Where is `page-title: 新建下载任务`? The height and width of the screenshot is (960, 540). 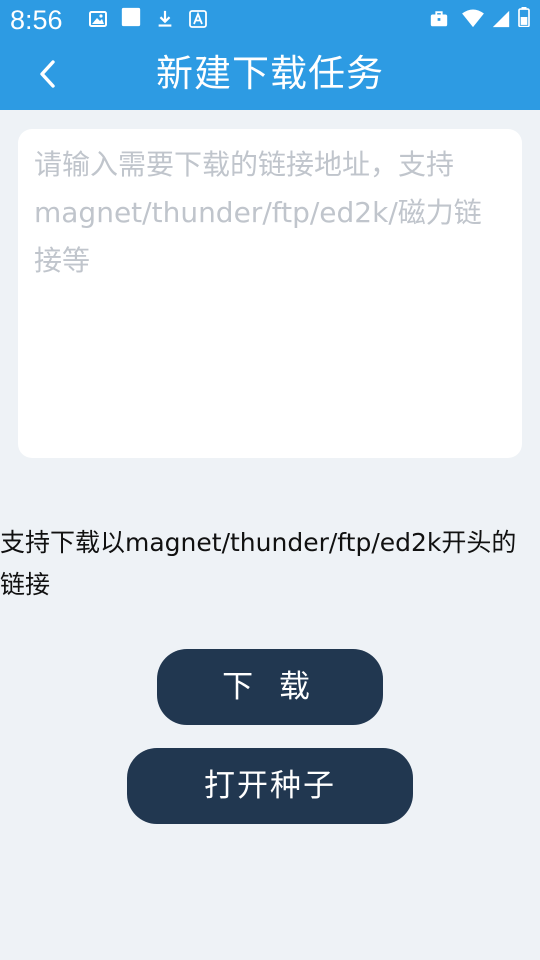
page-title: 新建下载任务 is located at coordinates (270, 73).